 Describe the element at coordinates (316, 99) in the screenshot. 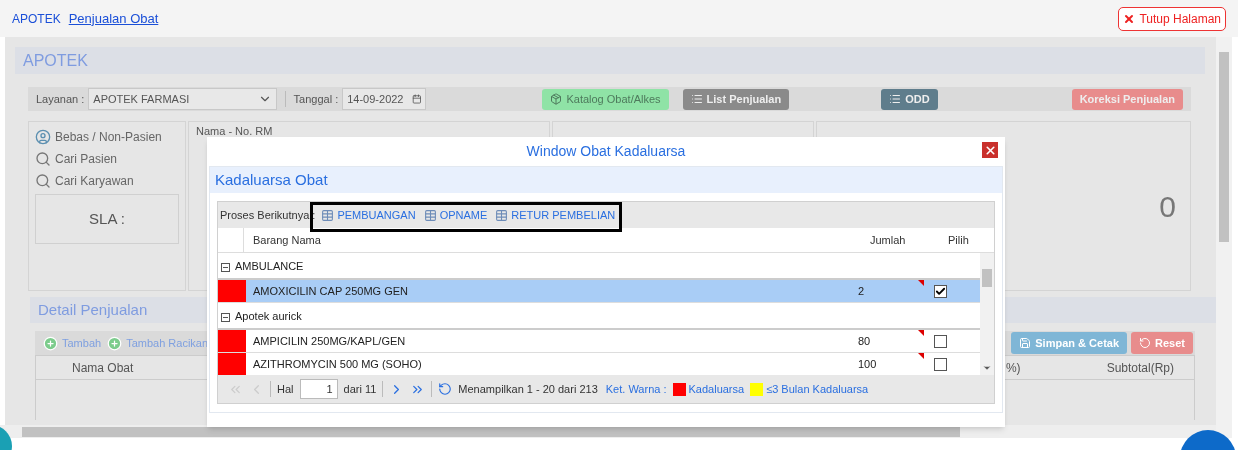

I see `date-label: Tanggal :` at that location.